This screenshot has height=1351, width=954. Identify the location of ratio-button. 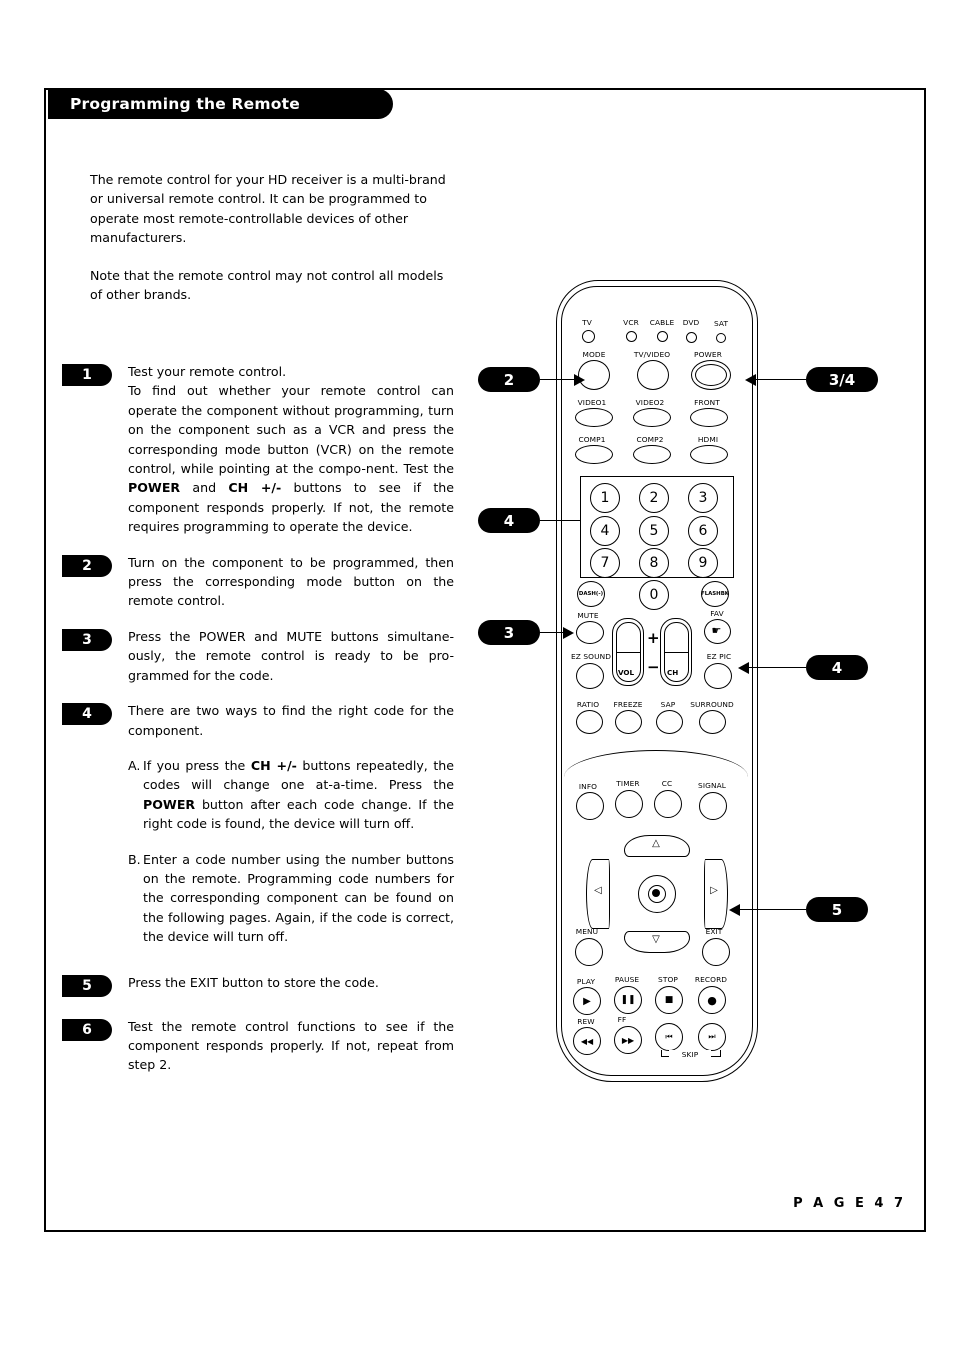
(589, 722).